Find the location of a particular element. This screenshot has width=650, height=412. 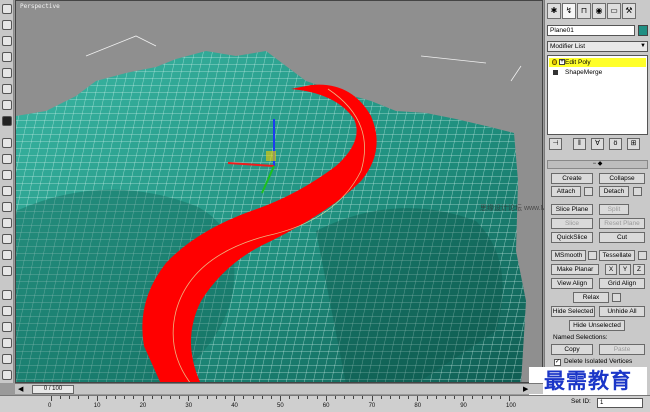

tessellate-button: Tessellate is located at coordinates (617, 255).